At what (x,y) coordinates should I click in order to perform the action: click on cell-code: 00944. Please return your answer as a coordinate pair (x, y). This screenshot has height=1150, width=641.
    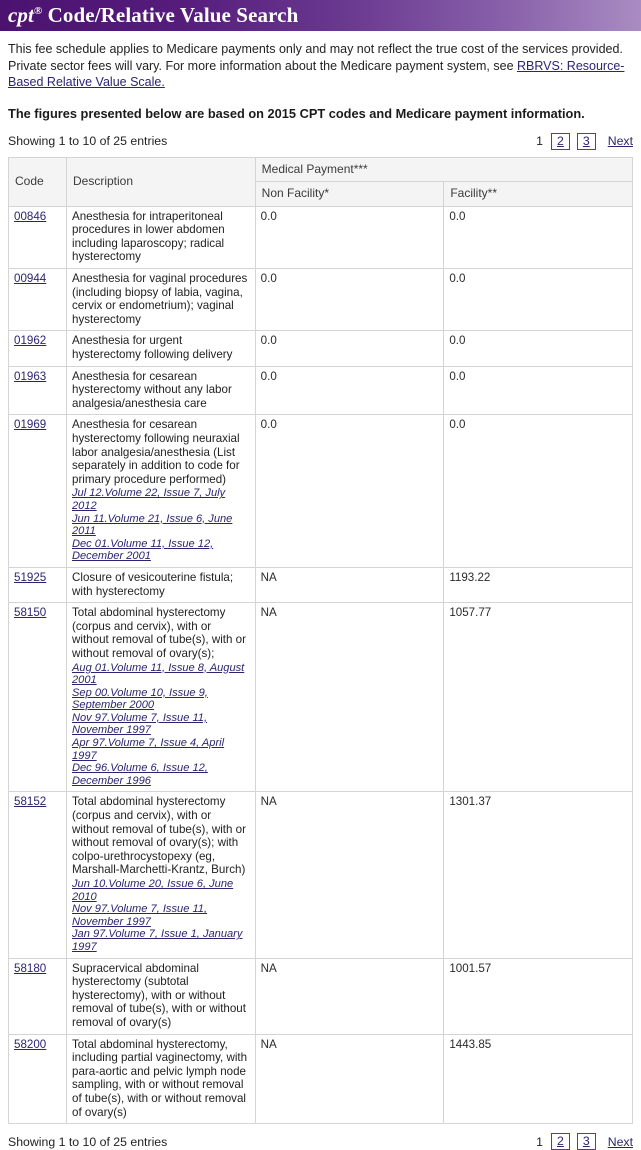
    Looking at the image, I should click on (37, 300).